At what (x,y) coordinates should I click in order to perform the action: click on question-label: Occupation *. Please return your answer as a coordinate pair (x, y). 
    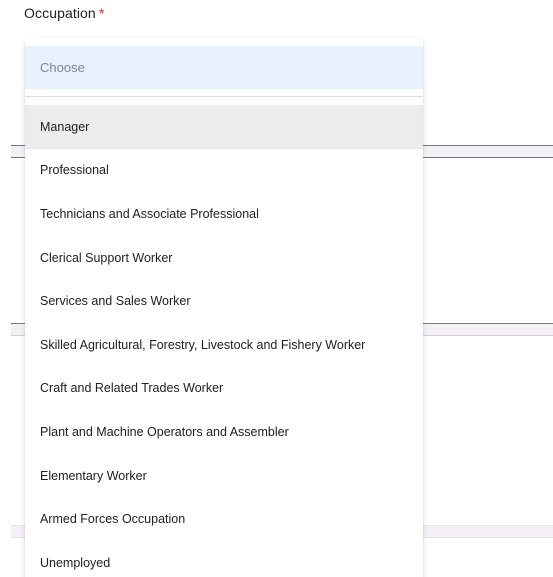
    Looking at the image, I should click on (64, 13).